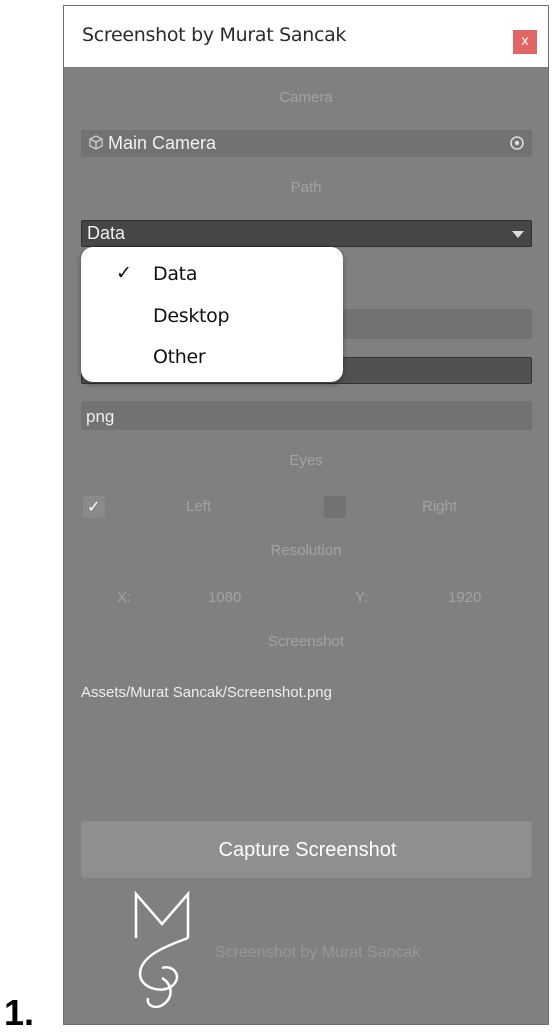 This screenshot has width=557, height=1034. What do you see at coordinates (124, 597) in the screenshot?
I see `resolution-x-label: X:` at bounding box center [124, 597].